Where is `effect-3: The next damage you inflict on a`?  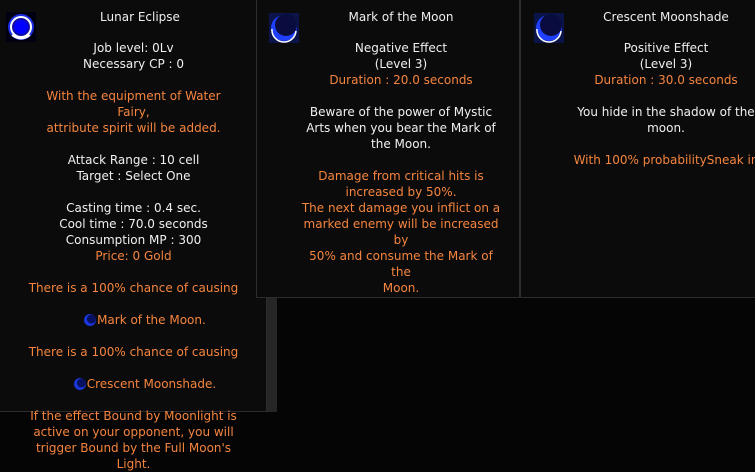
effect-3: The next damage you inflict on a is located at coordinates (401, 208).